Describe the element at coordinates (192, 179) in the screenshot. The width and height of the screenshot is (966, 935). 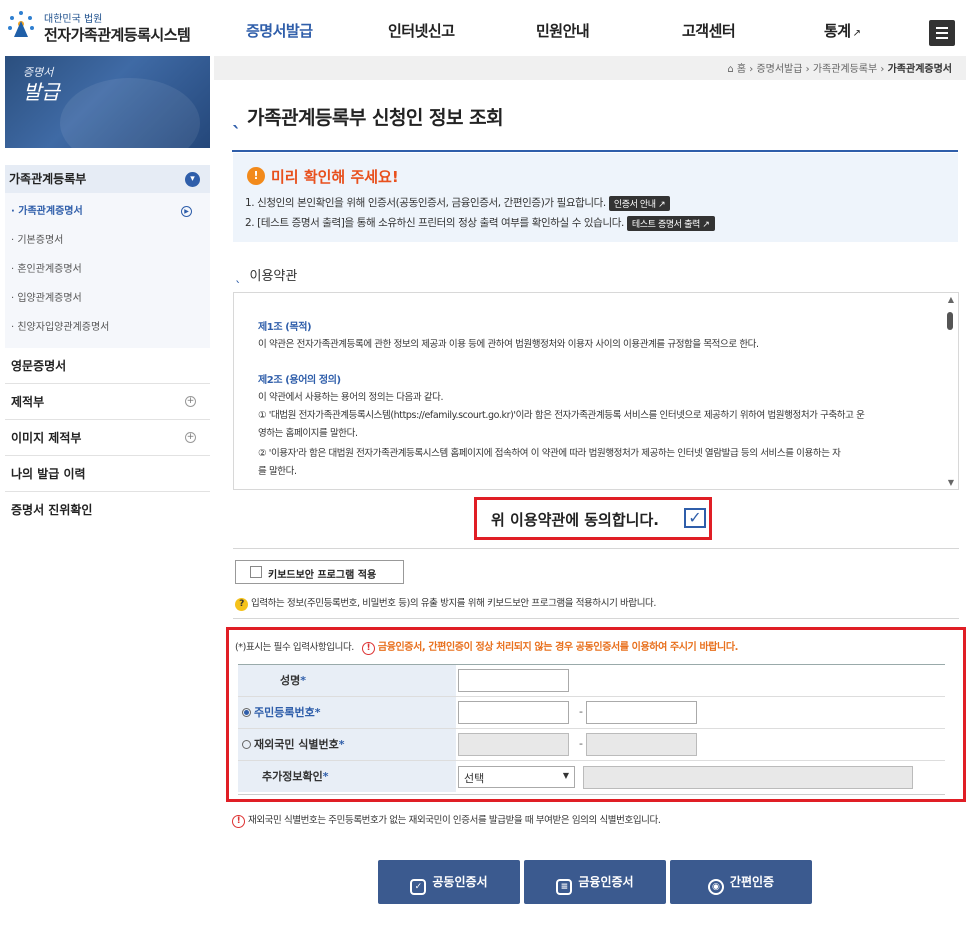
I see `chevron-down-icon: ▾` at that location.